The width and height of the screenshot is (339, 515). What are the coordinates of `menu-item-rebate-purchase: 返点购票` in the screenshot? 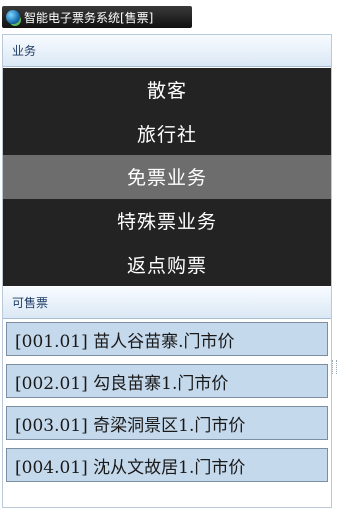 It's located at (167, 264).